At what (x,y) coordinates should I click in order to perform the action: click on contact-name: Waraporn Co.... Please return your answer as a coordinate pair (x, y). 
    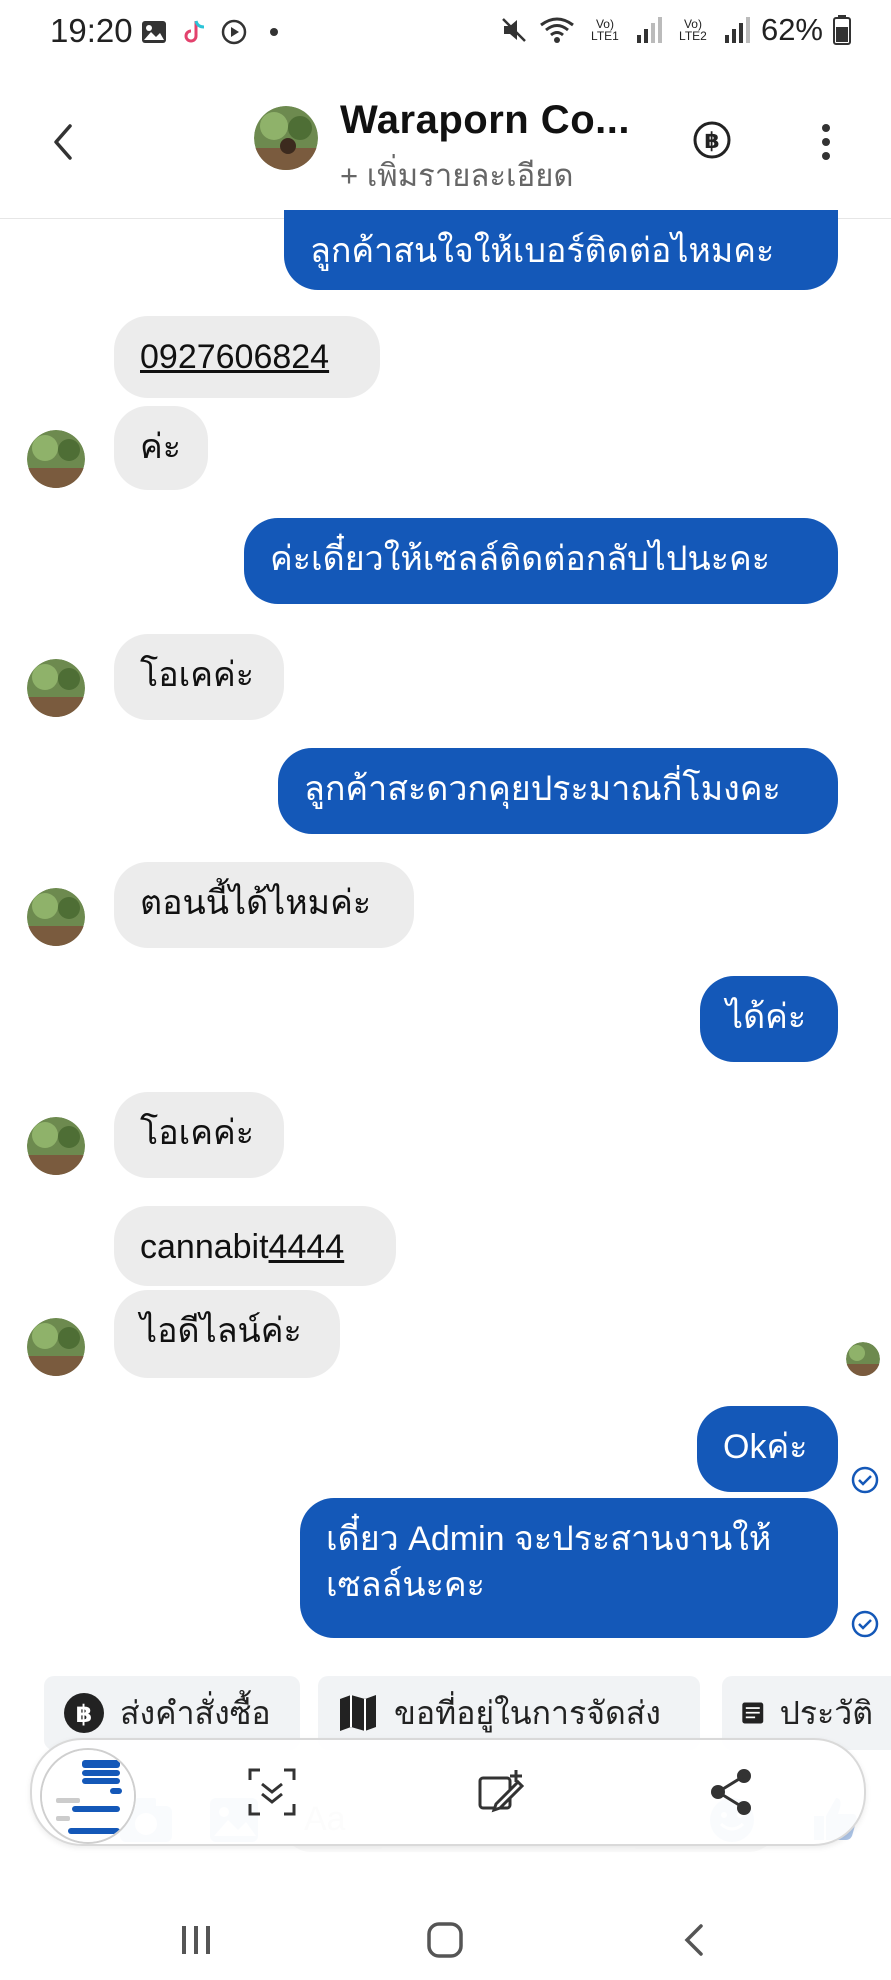
    Looking at the image, I should click on (485, 120).